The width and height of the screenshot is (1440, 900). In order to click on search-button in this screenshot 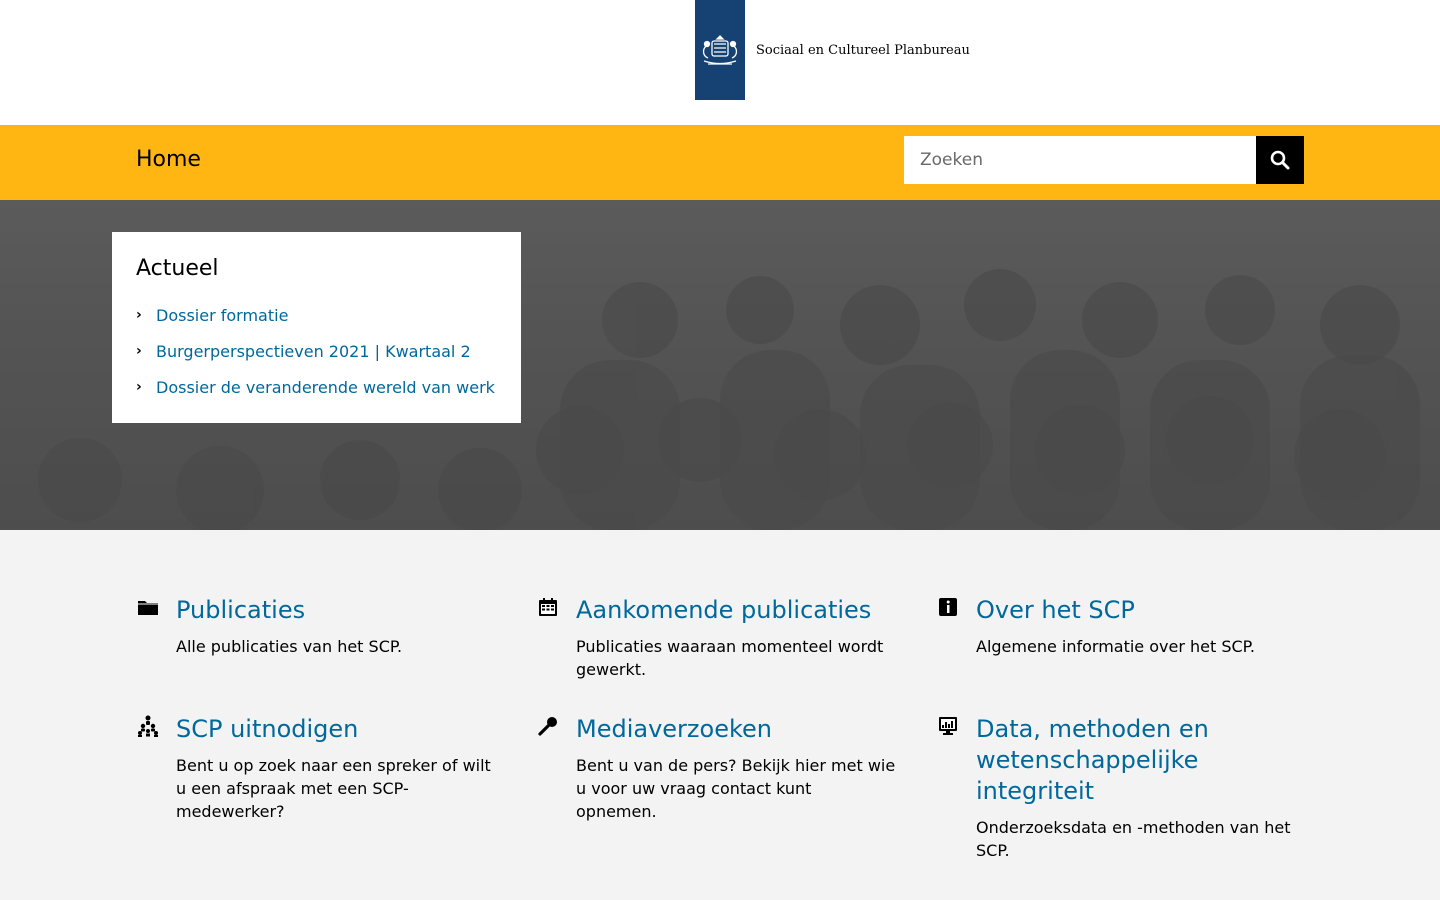, I will do `click(1280, 160)`.